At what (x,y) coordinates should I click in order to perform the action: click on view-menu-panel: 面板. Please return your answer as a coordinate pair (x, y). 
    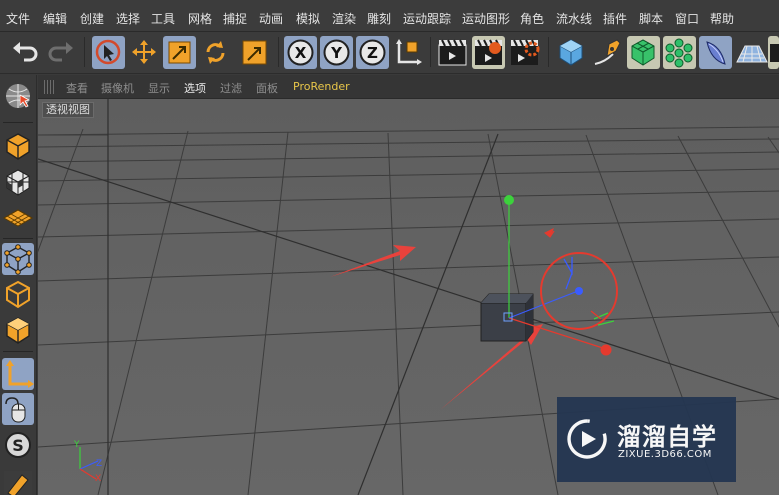
    Looking at the image, I should click on (267, 88).